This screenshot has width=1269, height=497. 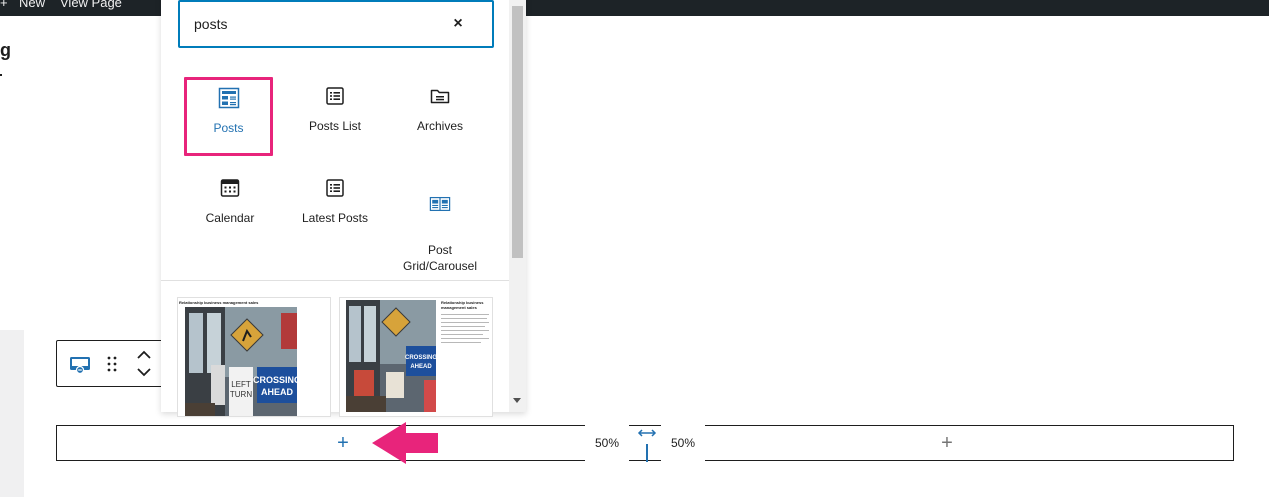 What do you see at coordinates (230, 218) in the screenshot?
I see `block-item-label: Calendar` at bounding box center [230, 218].